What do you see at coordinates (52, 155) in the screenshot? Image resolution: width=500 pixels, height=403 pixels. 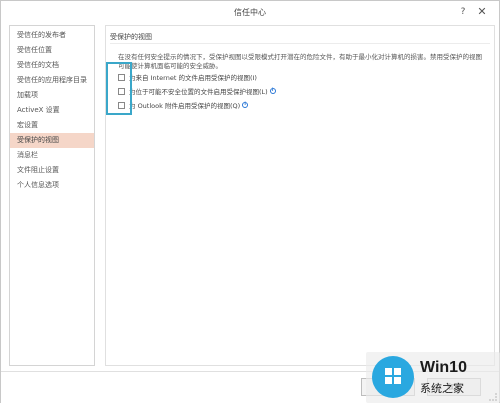 I see `sidebar-item-message-bar: 消息栏` at bounding box center [52, 155].